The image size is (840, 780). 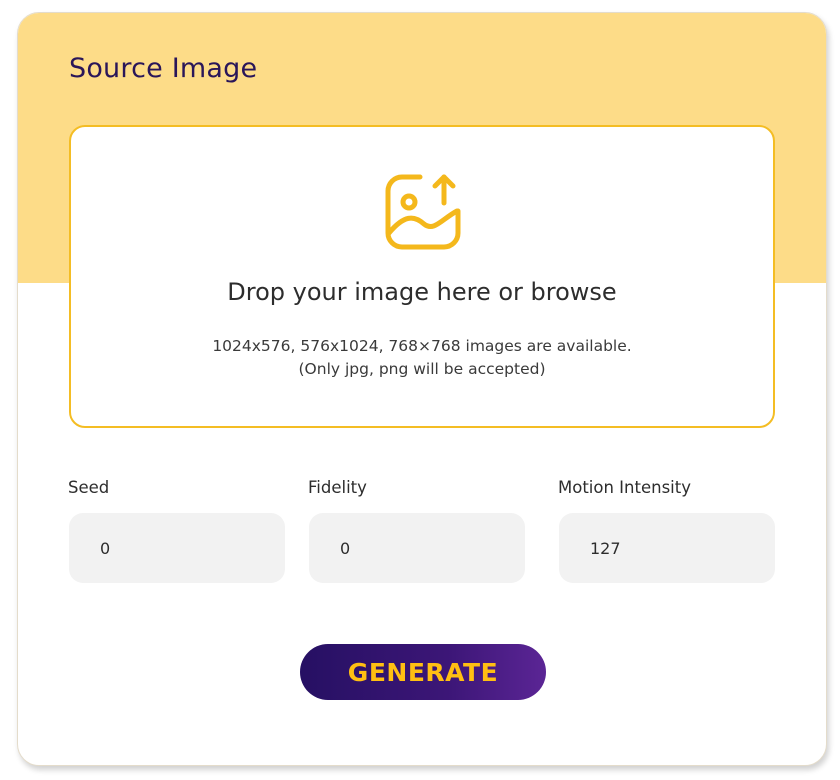 I want to click on panel-title: Source Image, so click(x=163, y=68).